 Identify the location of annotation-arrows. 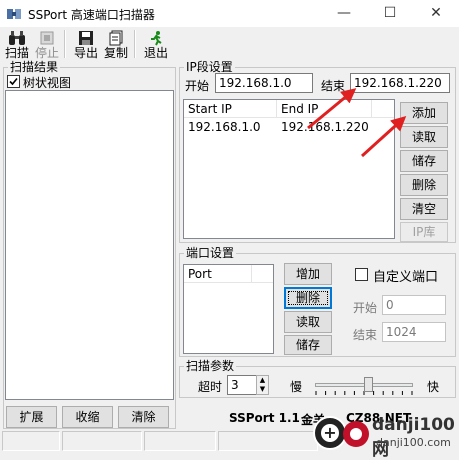
(357, 123).